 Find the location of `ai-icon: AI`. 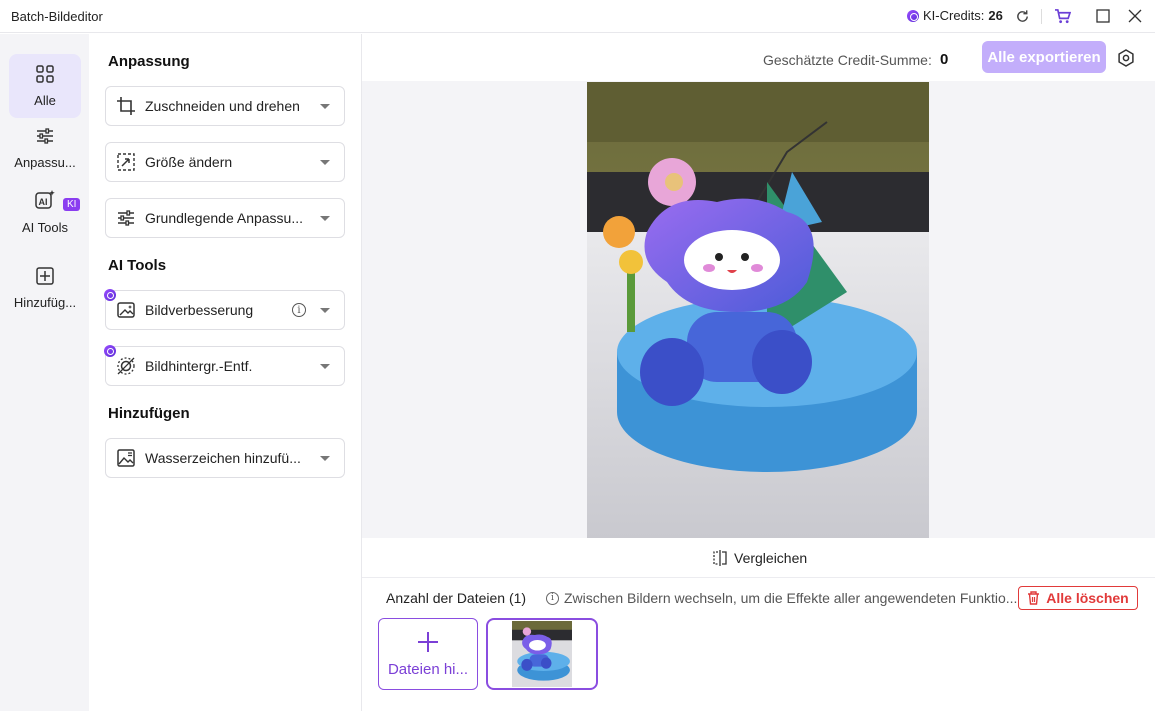

ai-icon: AI is located at coordinates (45, 201).